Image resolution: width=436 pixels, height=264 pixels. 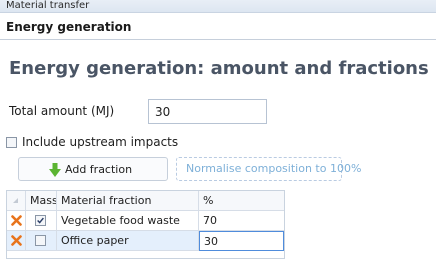 I want to click on header-percent: %, so click(x=241, y=201).